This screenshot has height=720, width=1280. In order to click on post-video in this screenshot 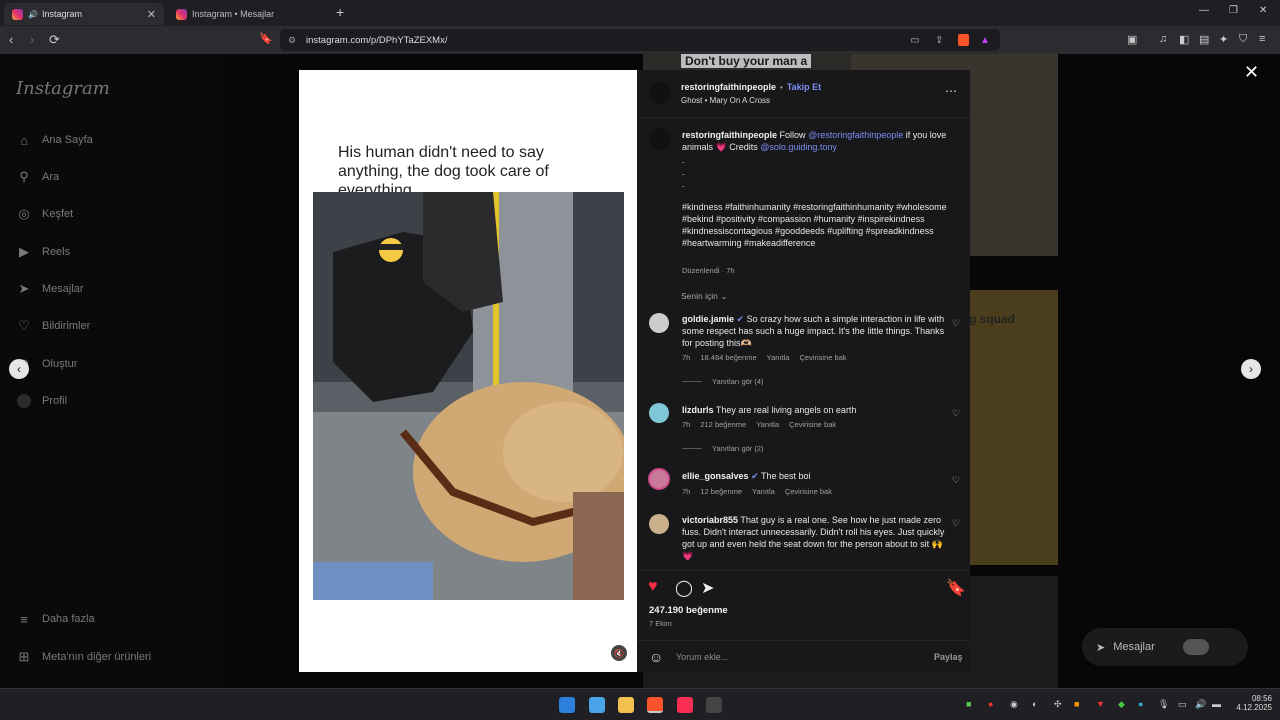, I will do `click(468, 396)`.